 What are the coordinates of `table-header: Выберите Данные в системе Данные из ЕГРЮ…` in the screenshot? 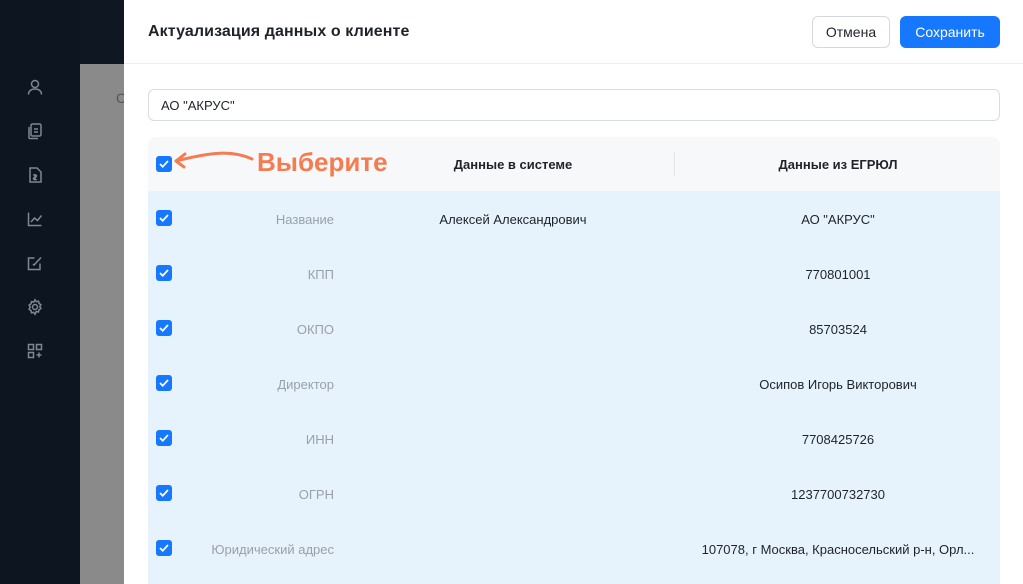 It's located at (574, 164).